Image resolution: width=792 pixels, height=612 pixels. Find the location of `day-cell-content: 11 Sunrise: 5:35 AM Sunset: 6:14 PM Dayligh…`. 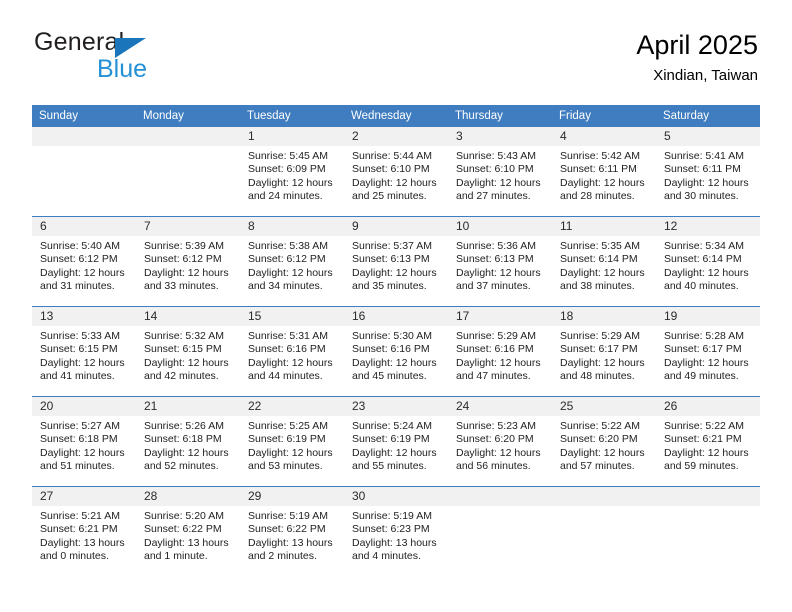

day-cell-content: 11 Sunrise: 5:35 AM Sunset: 6:14 PM Dayligh… is located at coordinates (604, 261).